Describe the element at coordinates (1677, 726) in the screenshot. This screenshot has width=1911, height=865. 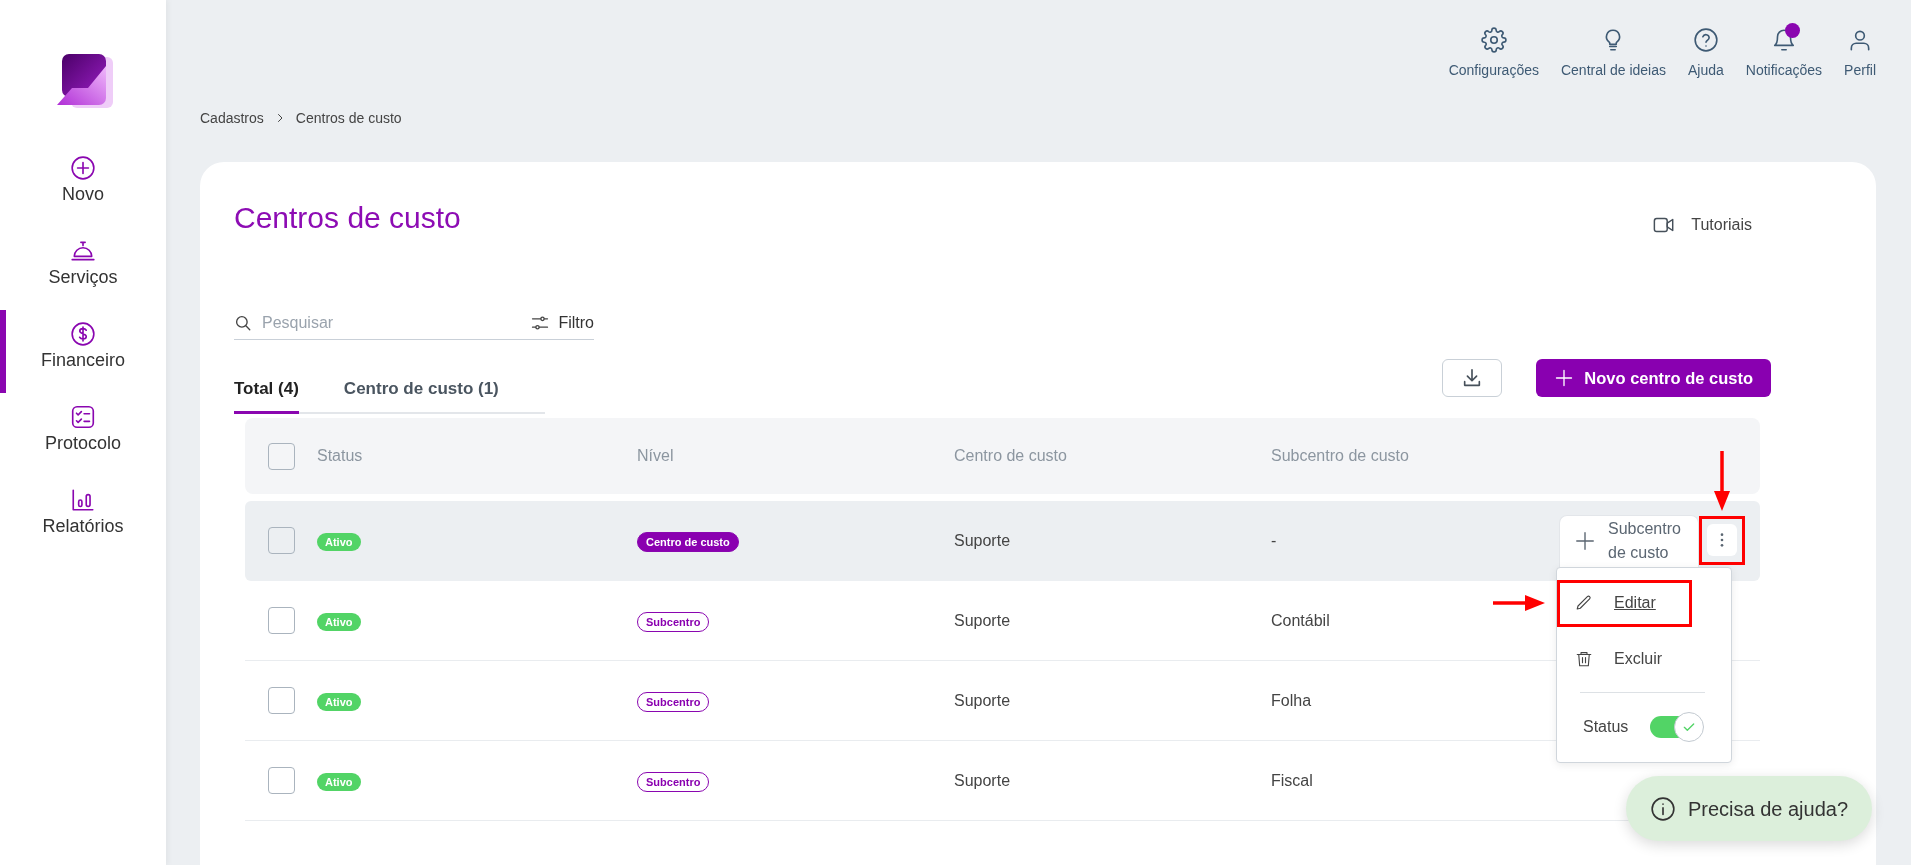
I see `status-toggle` at that location.